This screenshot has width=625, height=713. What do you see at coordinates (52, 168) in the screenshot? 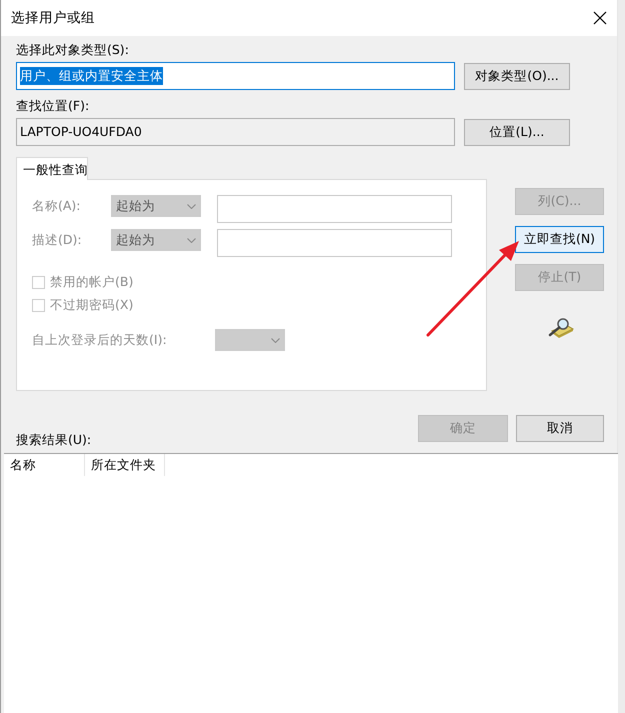
I see `tab: 一般性查询` at bounding box center [52, 168].